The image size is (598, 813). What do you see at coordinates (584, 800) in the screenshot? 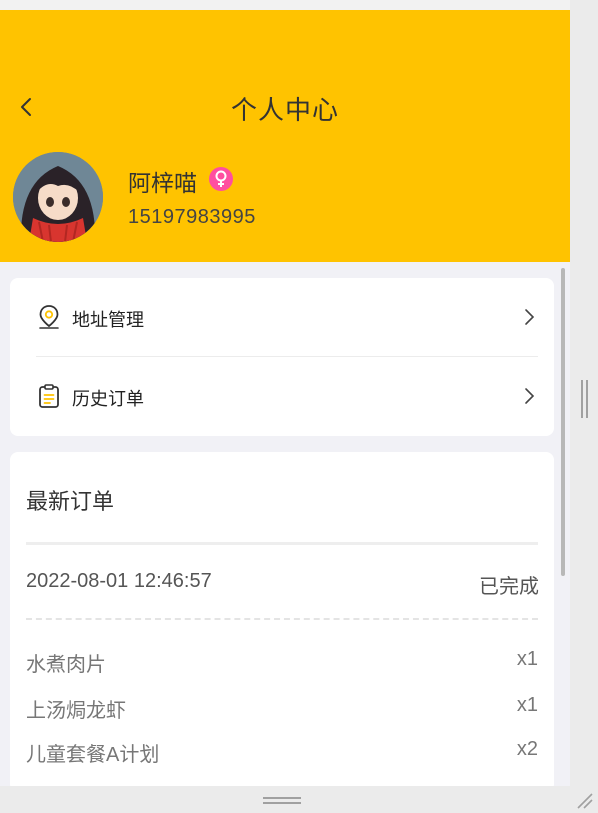
I see `resize-corner-icon` at bounding box center [584, 800].